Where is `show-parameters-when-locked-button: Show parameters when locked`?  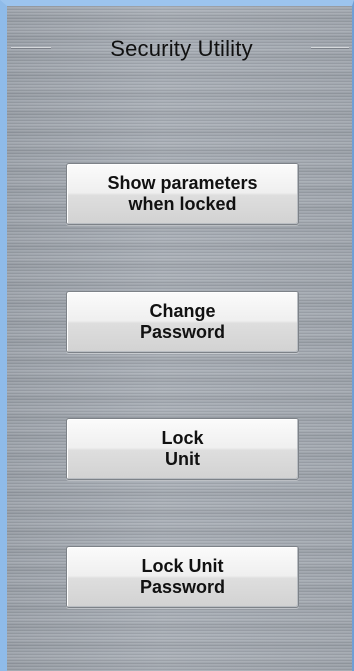 show-parameters-when-locked-button: Show parameters when locked is located at coordinates (182, 194).